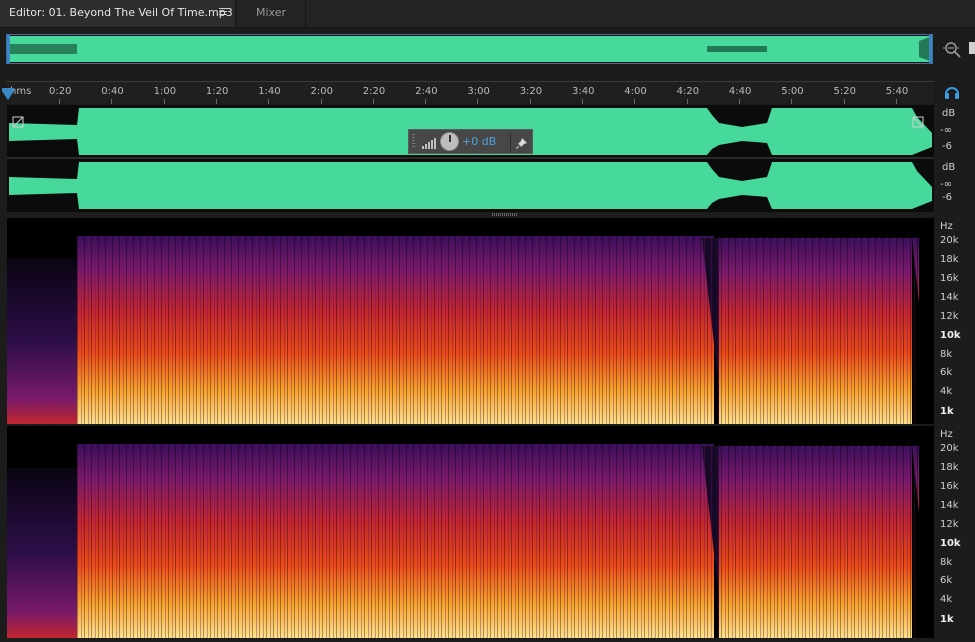  Describe the element at coordinates (949, 167) in the screenshot. I see `amp-unit-label-ch2: dB` at that location.